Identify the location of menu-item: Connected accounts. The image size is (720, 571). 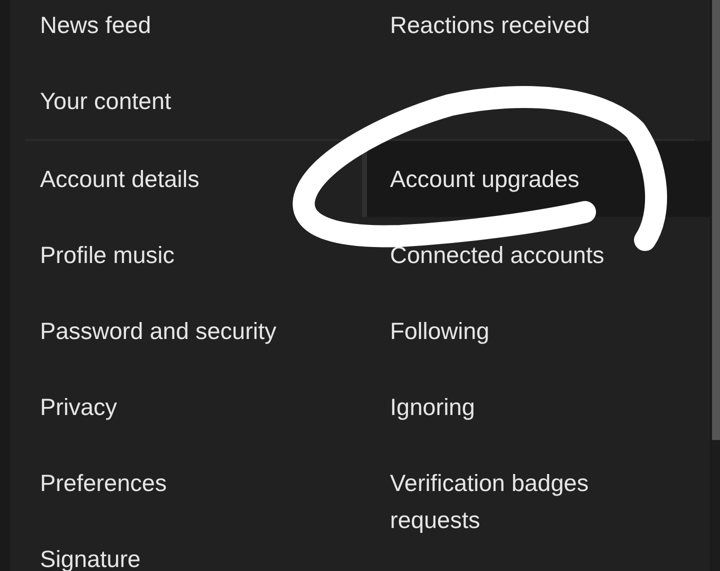
(536, 255).